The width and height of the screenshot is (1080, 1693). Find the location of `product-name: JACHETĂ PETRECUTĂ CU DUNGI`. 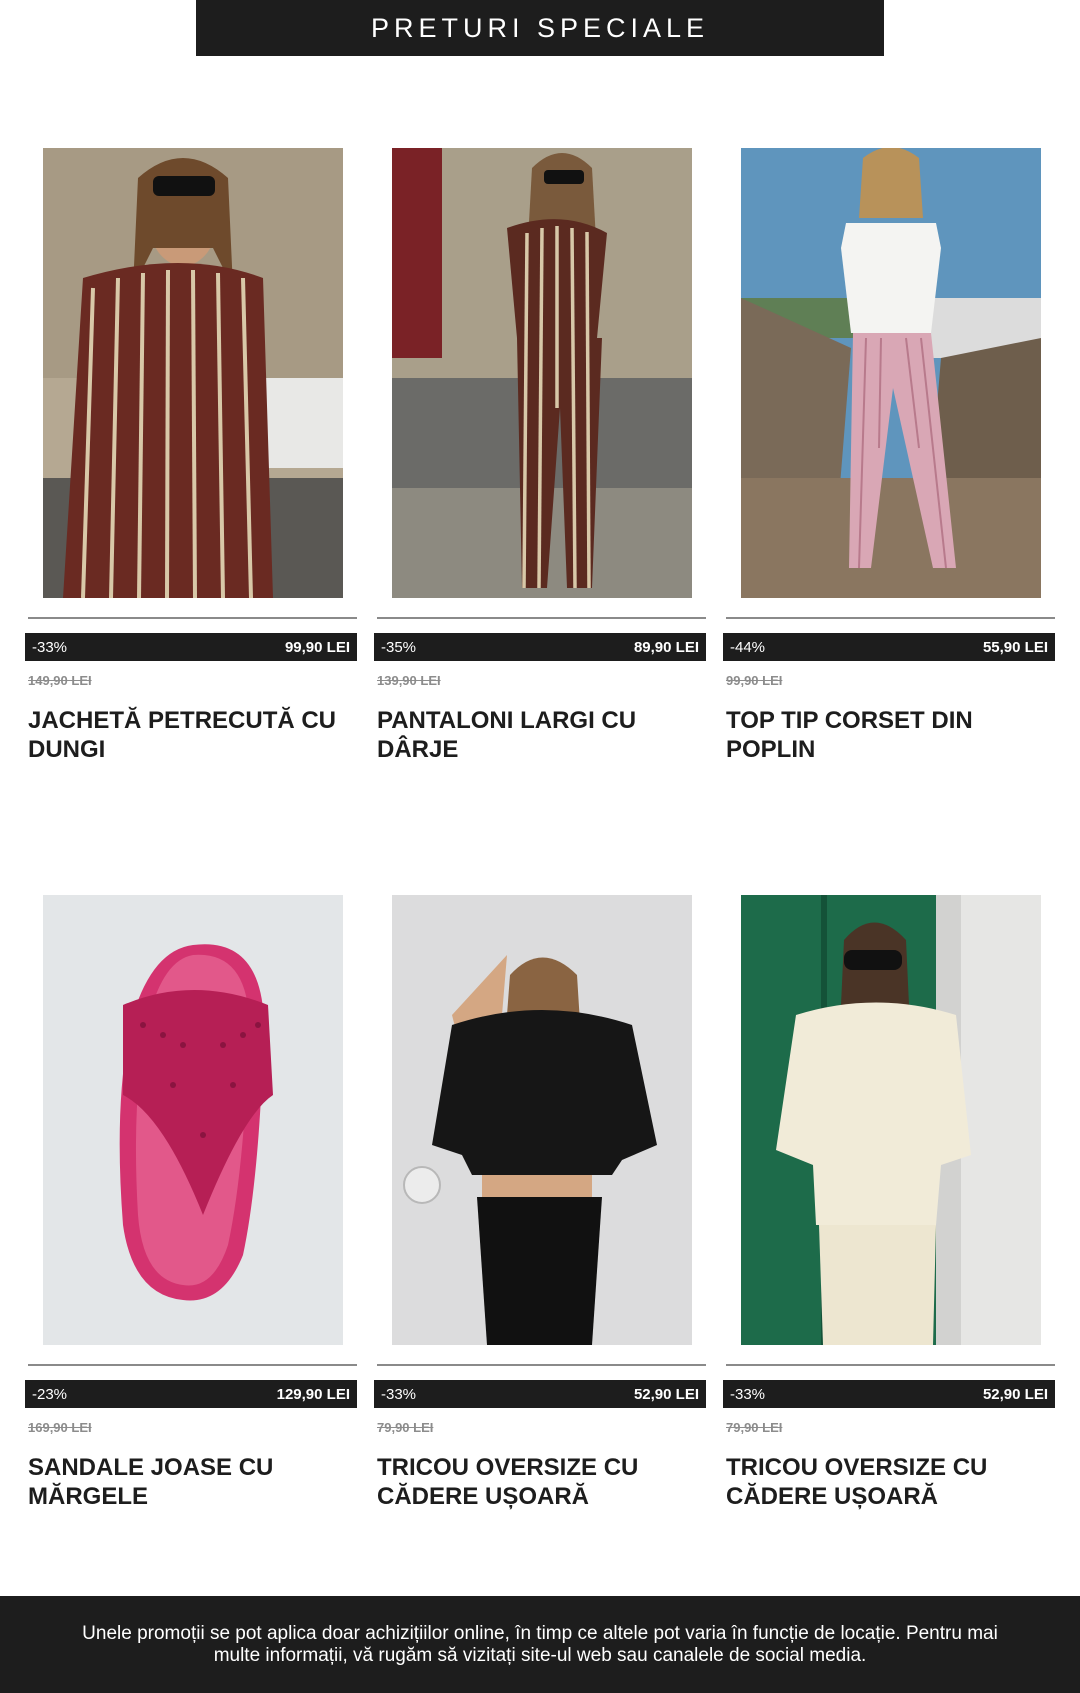

product-name: JACHETĂ PETRECUTĂ CU DUNGI is located at coordinates (191, 735).